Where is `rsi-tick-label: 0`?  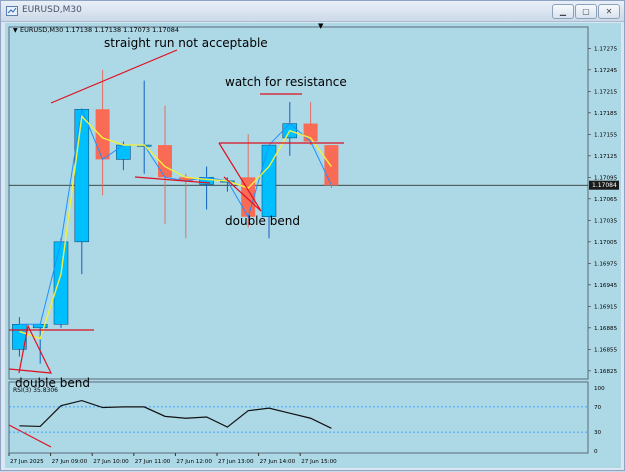 rsi-tick-label: 0 is located at coordinates (596, 452).